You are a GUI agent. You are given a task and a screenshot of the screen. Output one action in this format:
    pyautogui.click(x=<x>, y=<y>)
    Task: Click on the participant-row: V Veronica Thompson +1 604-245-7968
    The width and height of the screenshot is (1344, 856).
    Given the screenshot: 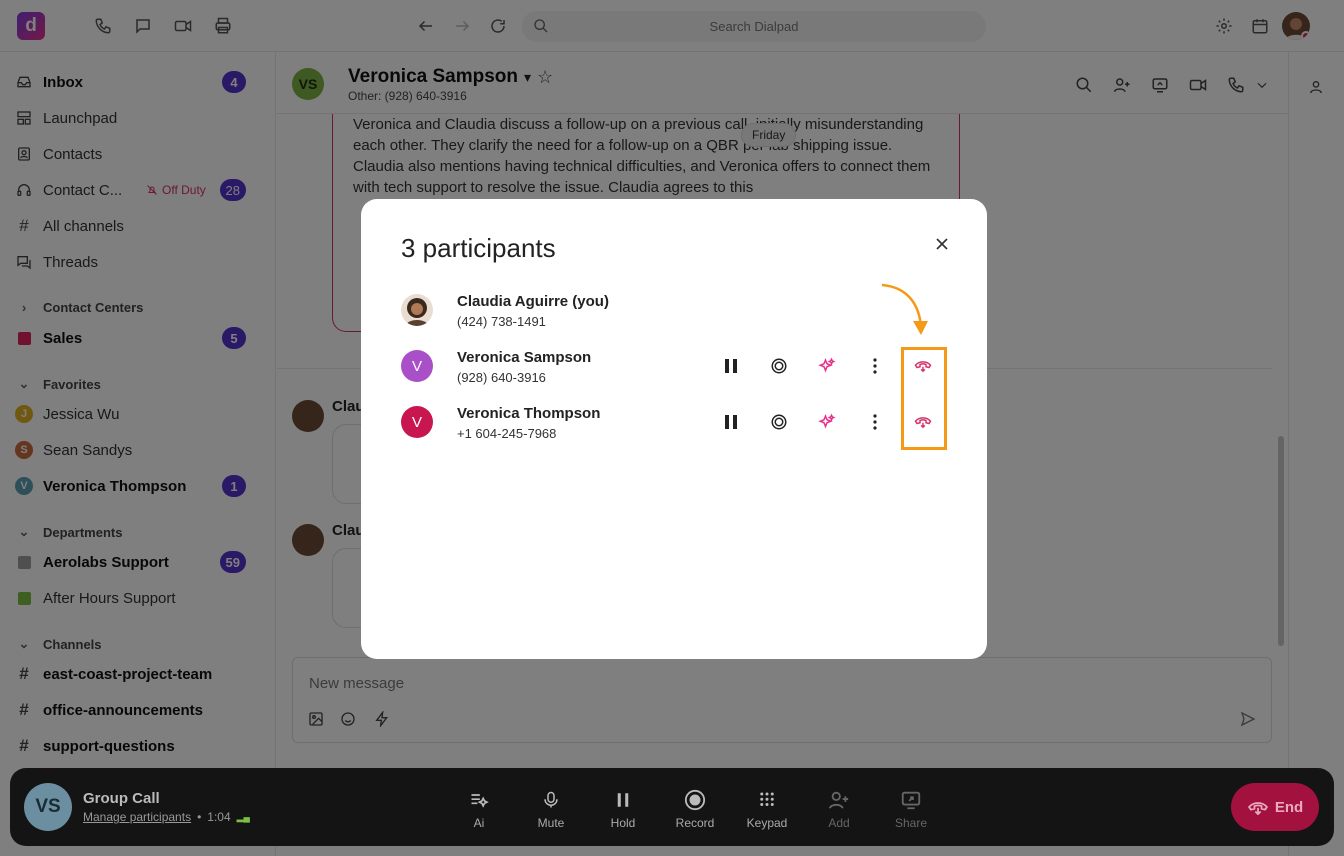 What is the action you would take?
    pyautogui.click(x=681, y=422)
    